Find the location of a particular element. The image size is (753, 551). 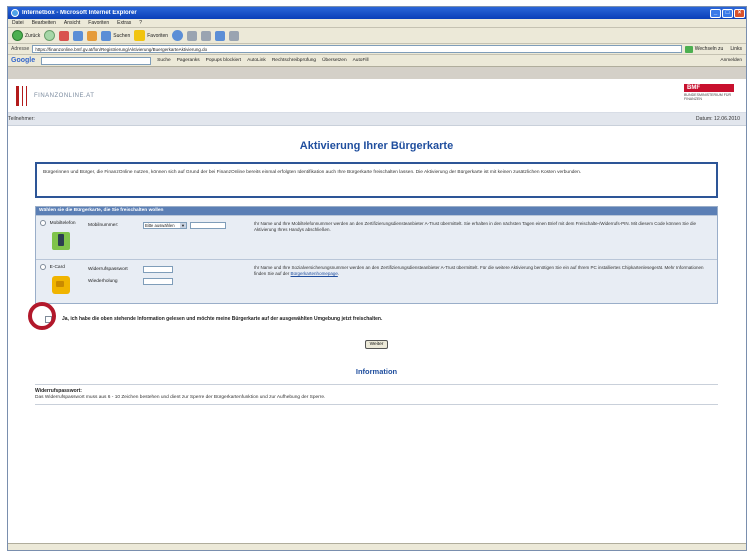

google-item-pageranks: Pageranks is located at coordinates (188, 60).